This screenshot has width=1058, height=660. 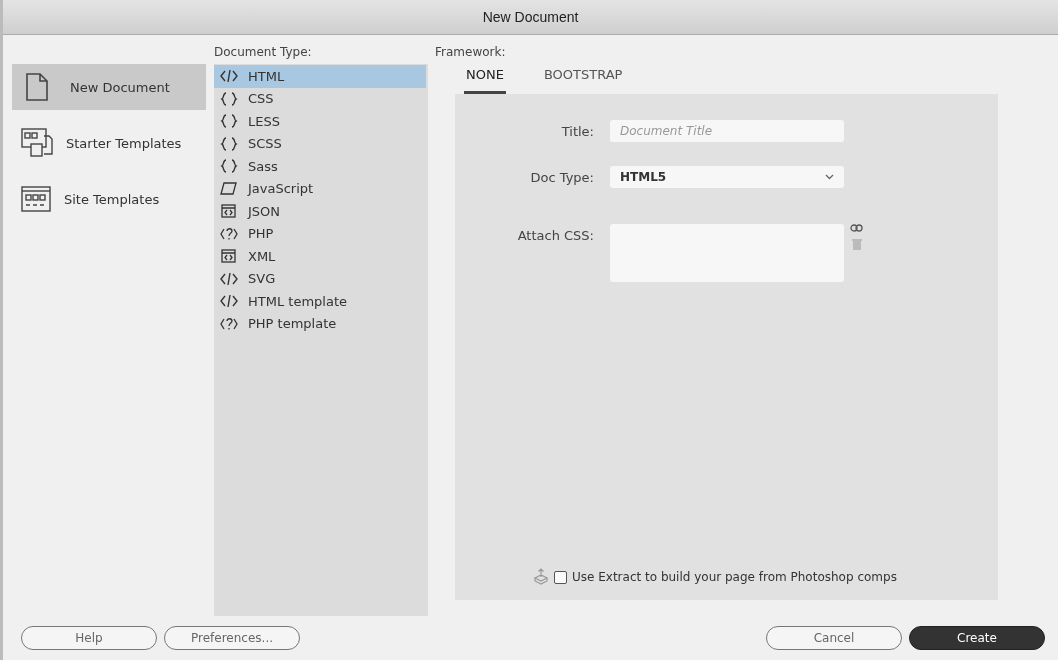 I want to click on document-type-item: SVG, so click(x=321, y=278).